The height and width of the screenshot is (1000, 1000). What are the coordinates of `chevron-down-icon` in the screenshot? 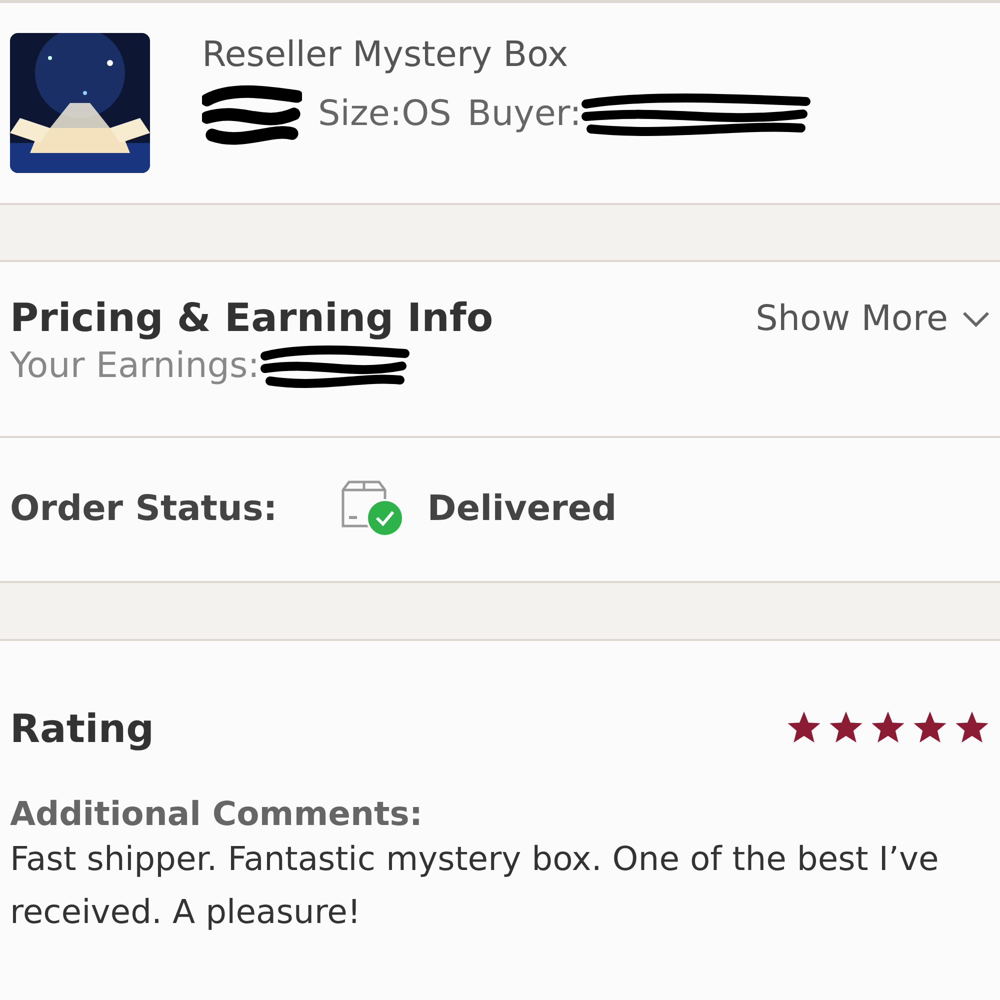 It's located at (976, 319).